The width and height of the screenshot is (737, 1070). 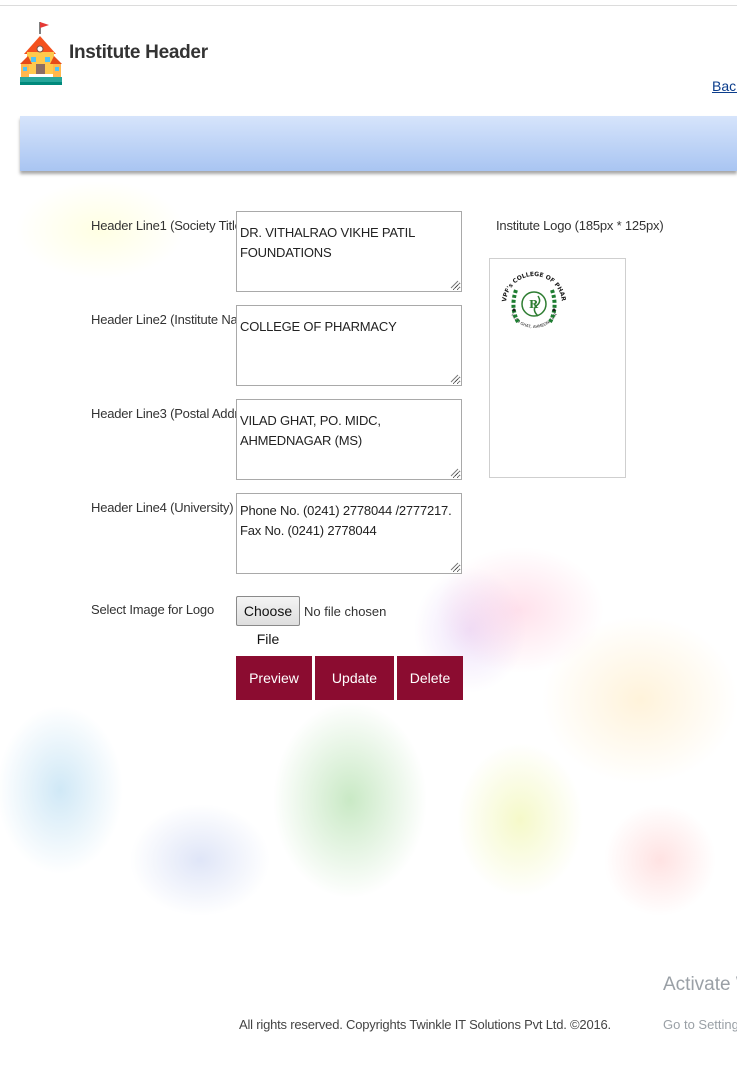 What do you see at coordinates (162, 507) in the screenshot?
I see `university-label: Header Line4 (University)` at bounding box center [162, 507].